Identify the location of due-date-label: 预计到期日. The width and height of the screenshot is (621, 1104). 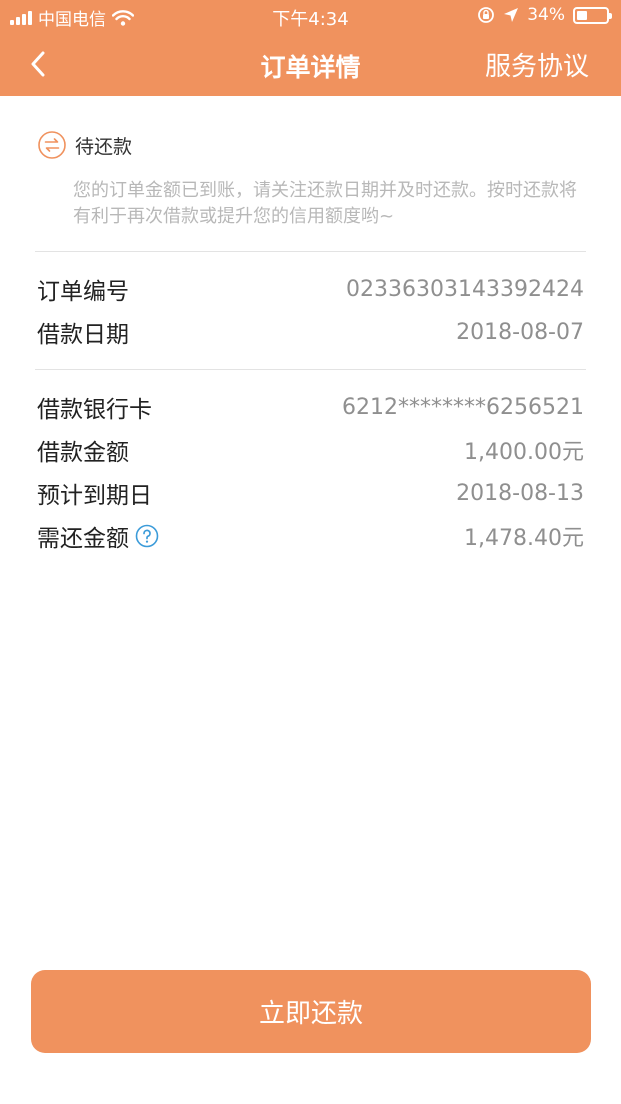
(94, 496).